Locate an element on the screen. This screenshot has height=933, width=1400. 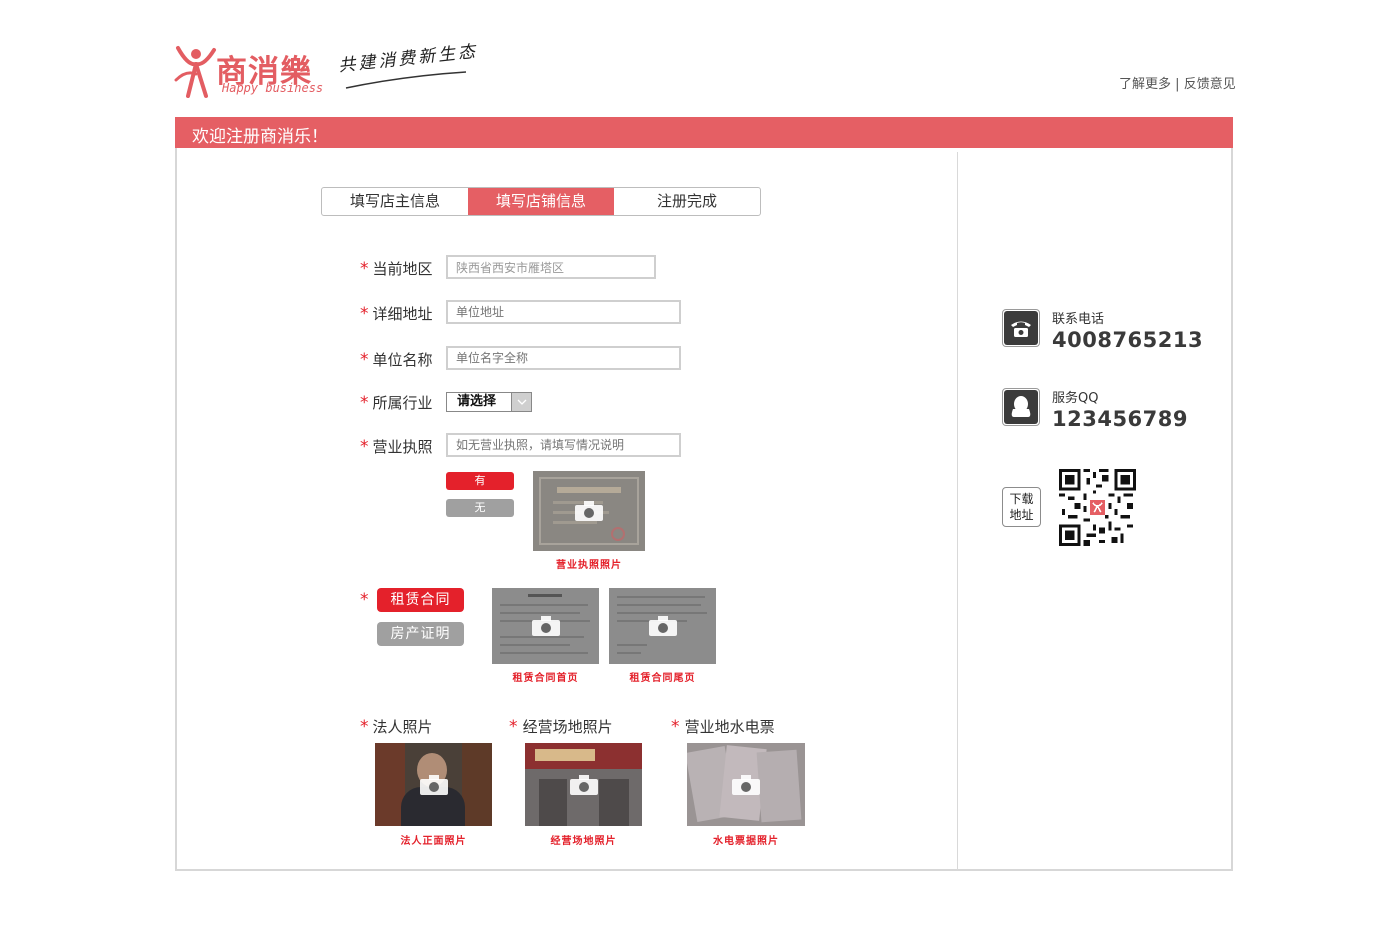
qr-code-icon is located at coordinates (1097, 507).